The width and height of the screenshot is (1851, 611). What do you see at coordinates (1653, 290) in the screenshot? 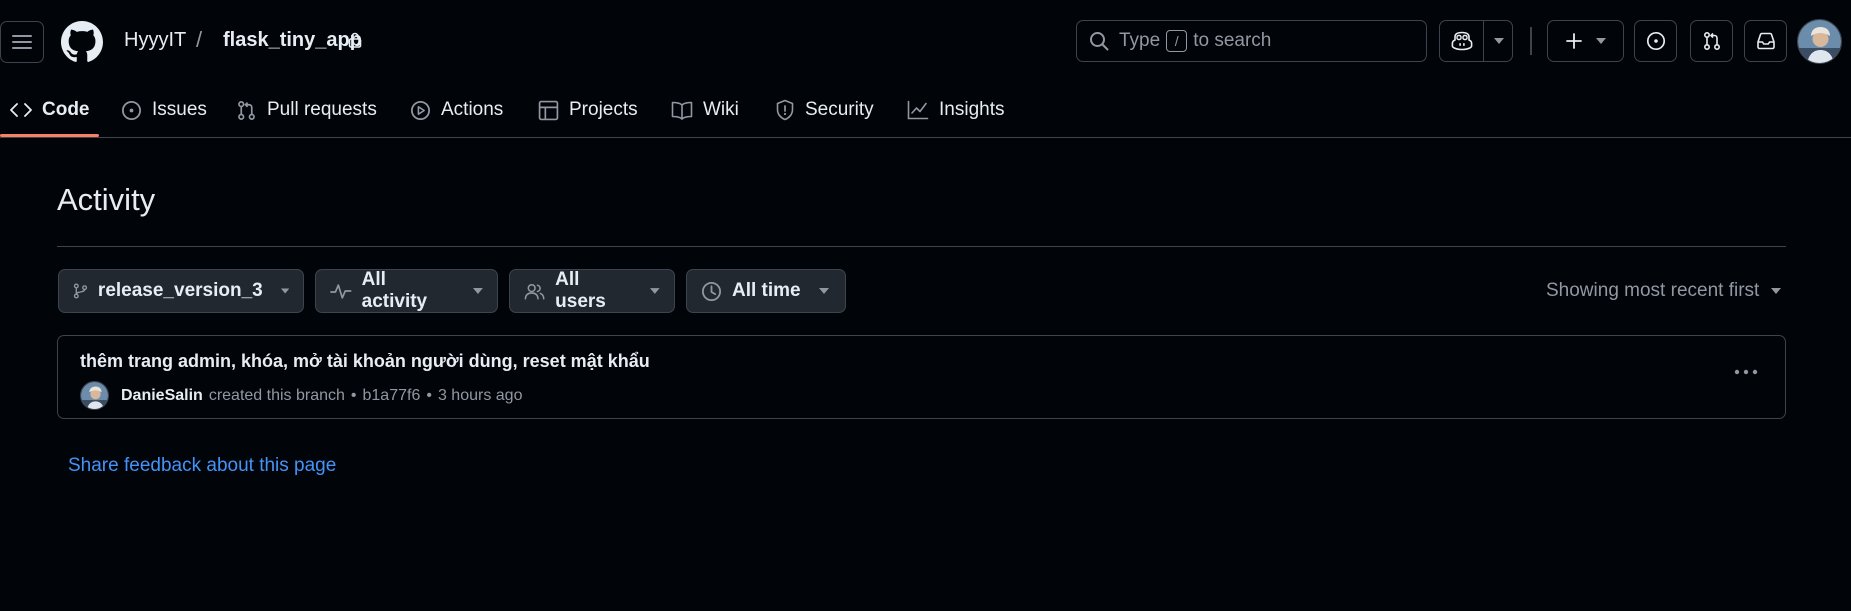
I see `sort-order-label: Showing most recent first` at bounding box center [1653, 290].